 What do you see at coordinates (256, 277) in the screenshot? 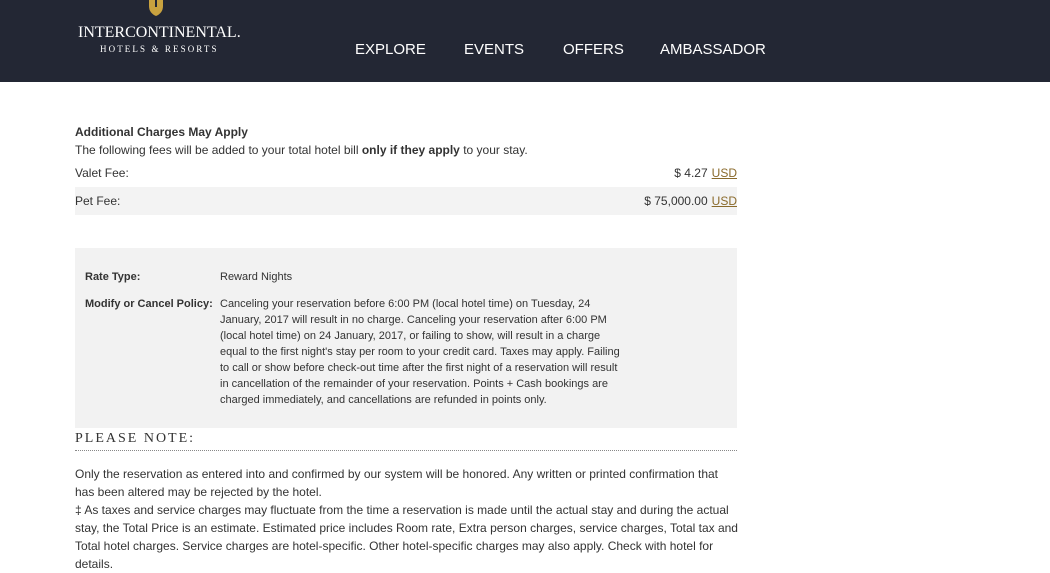
I see `rate-type-value: Reward Nights` at bounding box center [256, 277].